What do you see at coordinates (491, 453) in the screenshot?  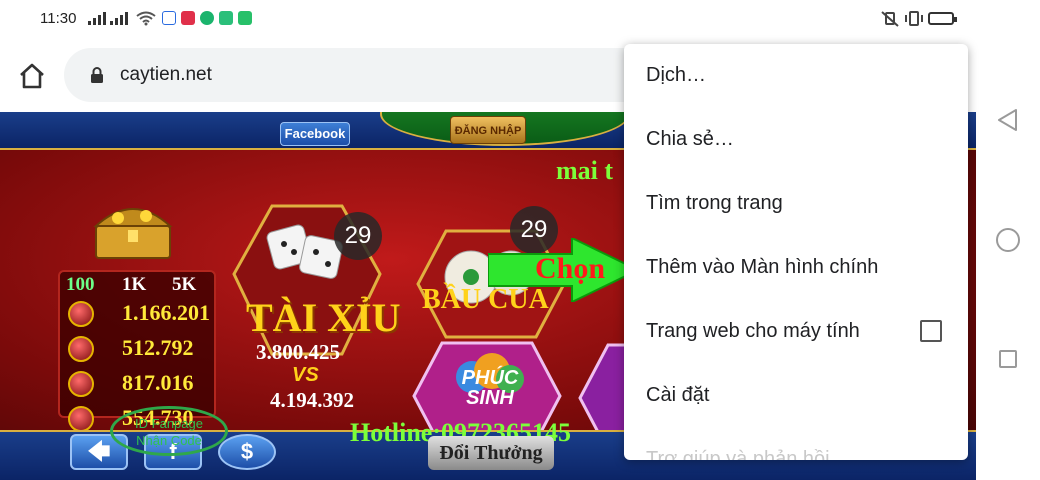 I see `redeem-button: Đổi Thưởng` at bounding box center [491, 453].